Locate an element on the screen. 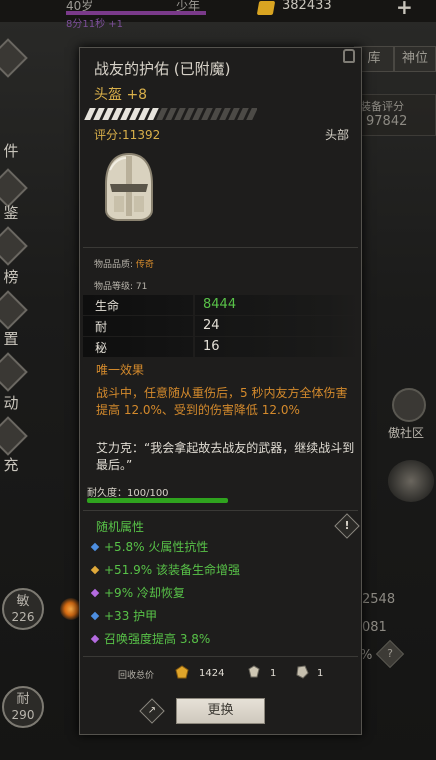  top-status-bar: 40岁 少年 8分11秒 +1 382433 + is located at coordinates (218, 15).